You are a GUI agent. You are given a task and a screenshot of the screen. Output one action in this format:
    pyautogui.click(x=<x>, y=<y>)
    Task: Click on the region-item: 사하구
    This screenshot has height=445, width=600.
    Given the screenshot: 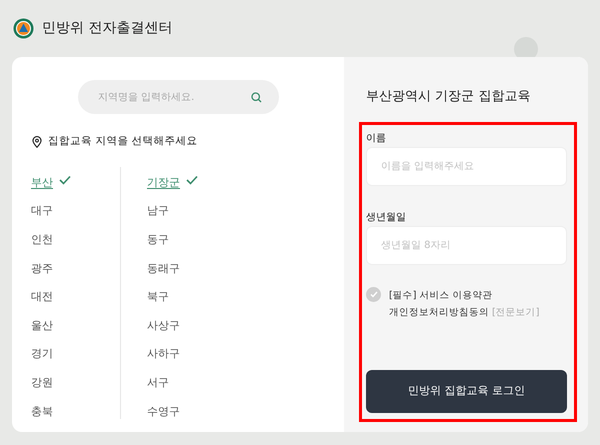 What is the action you would take?
    pyautogui.click(x=163, y=354)
    